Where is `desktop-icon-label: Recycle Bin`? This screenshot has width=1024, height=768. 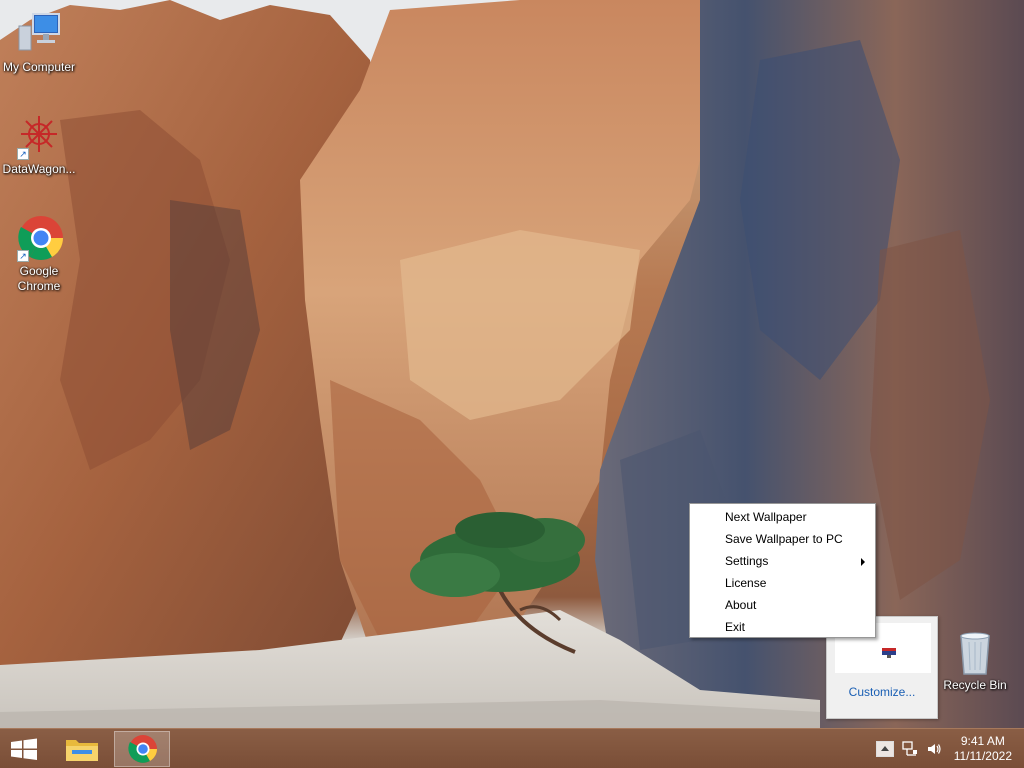 desktop-icon-label: Recycle Bin is located at coordinates (975, 685).